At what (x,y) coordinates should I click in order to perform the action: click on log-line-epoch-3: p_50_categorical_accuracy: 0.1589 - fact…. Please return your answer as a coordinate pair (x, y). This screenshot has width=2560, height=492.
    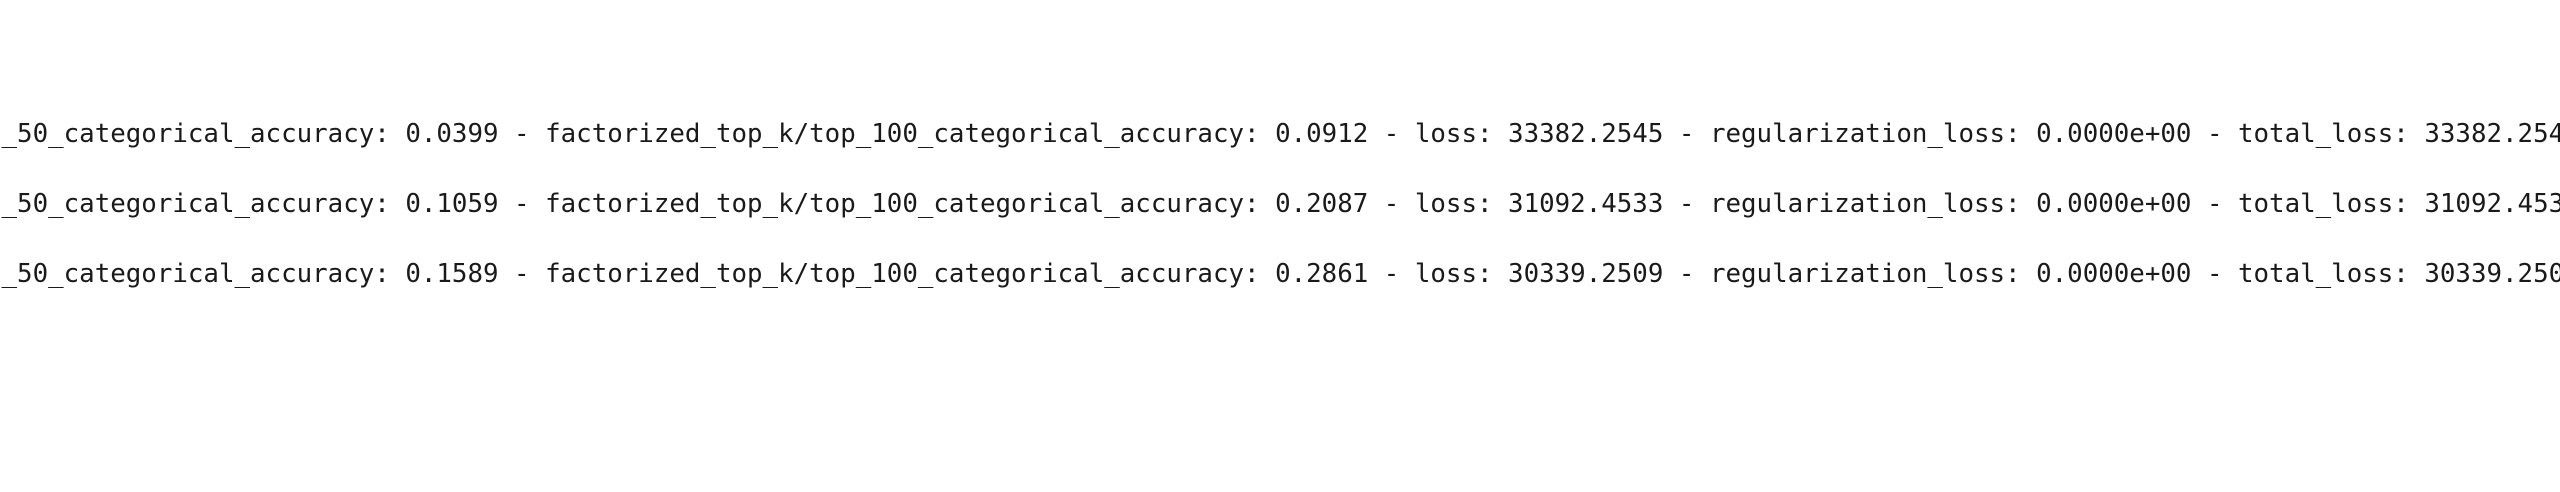
    Looking at the image, I should click on (1280, 274).